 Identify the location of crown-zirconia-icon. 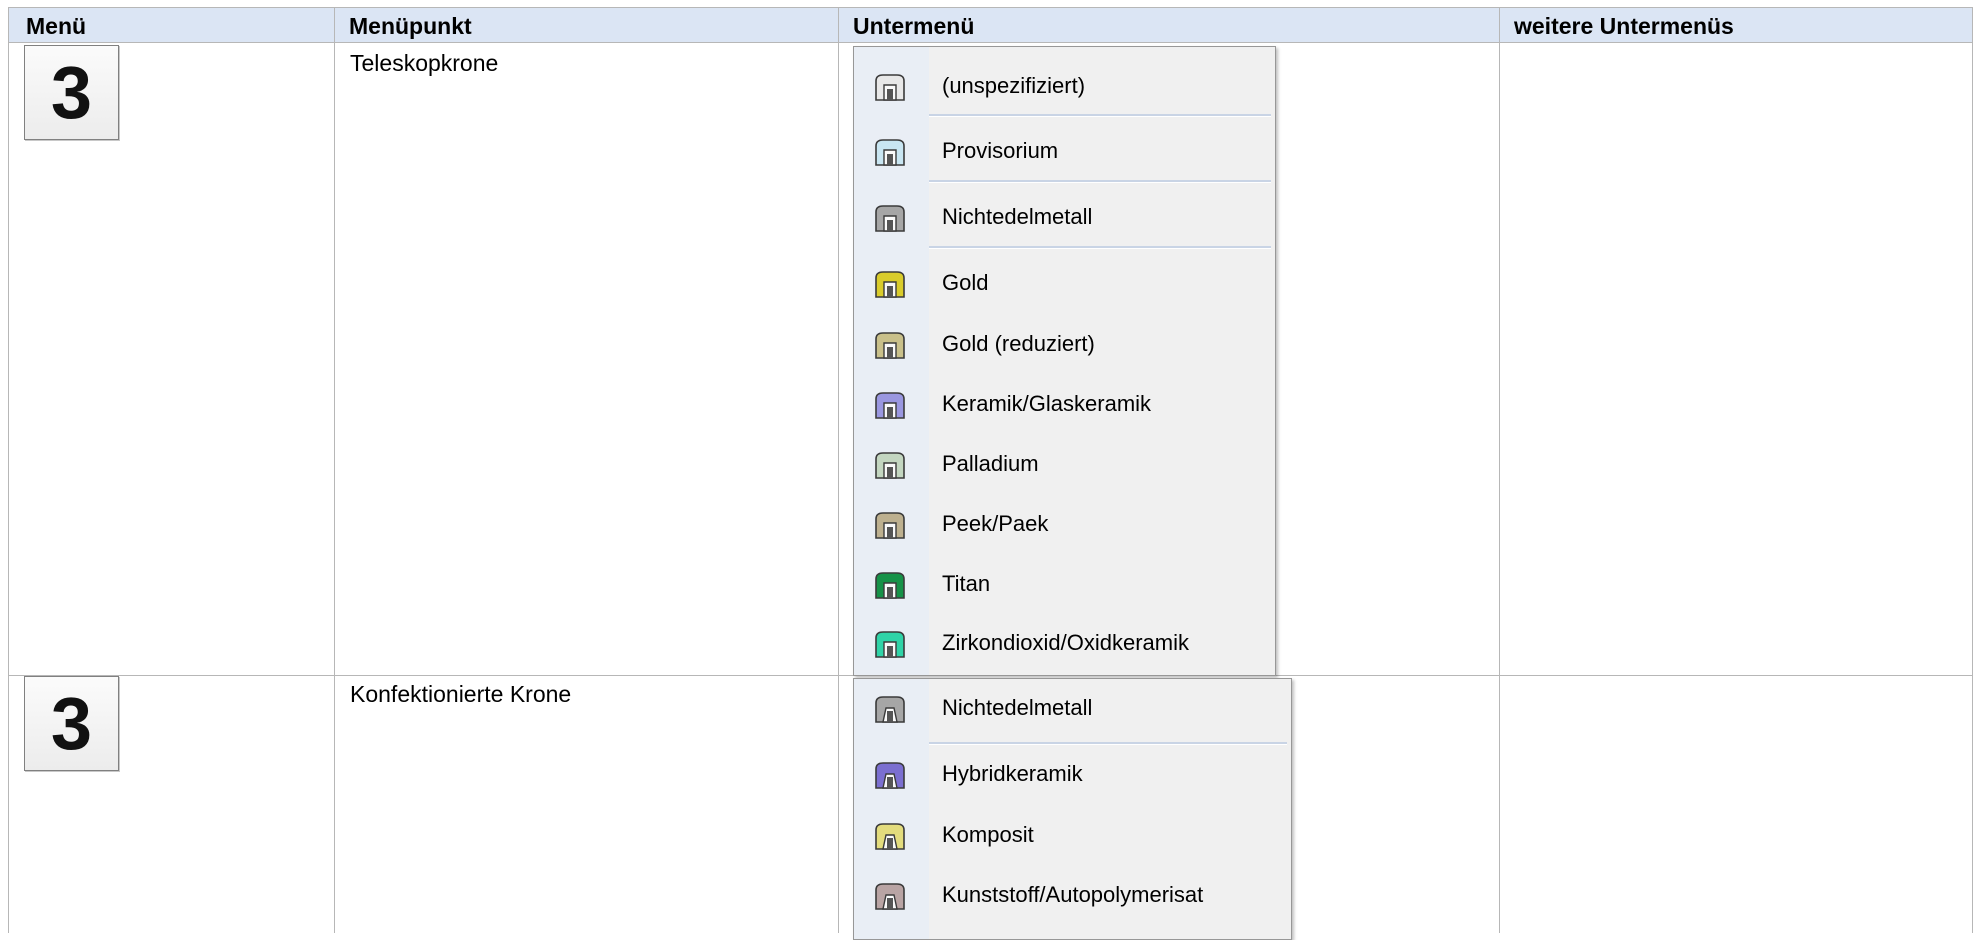
(890, 644).